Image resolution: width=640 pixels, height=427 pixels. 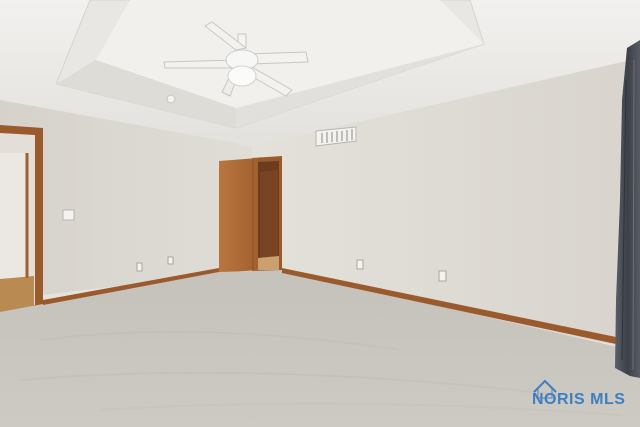 What do you see at coordinates (171, 99) in the screenshot?
I see `smoke-detector` at bounding box center [171, 99].